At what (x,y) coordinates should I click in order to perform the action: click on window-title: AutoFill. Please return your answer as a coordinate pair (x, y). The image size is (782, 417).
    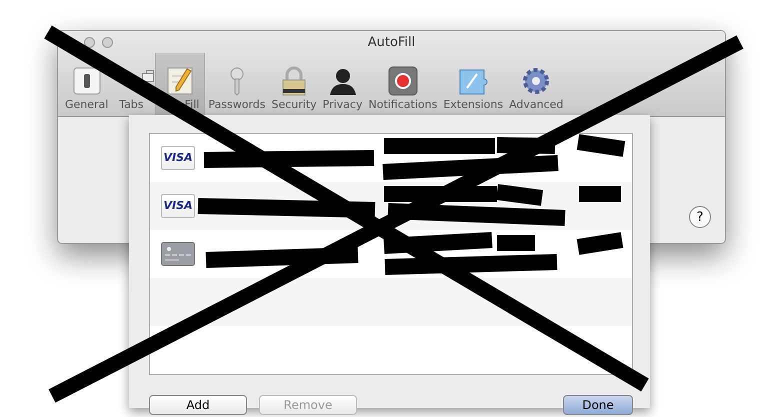
    Looking at the image, I should click on (392, 42).